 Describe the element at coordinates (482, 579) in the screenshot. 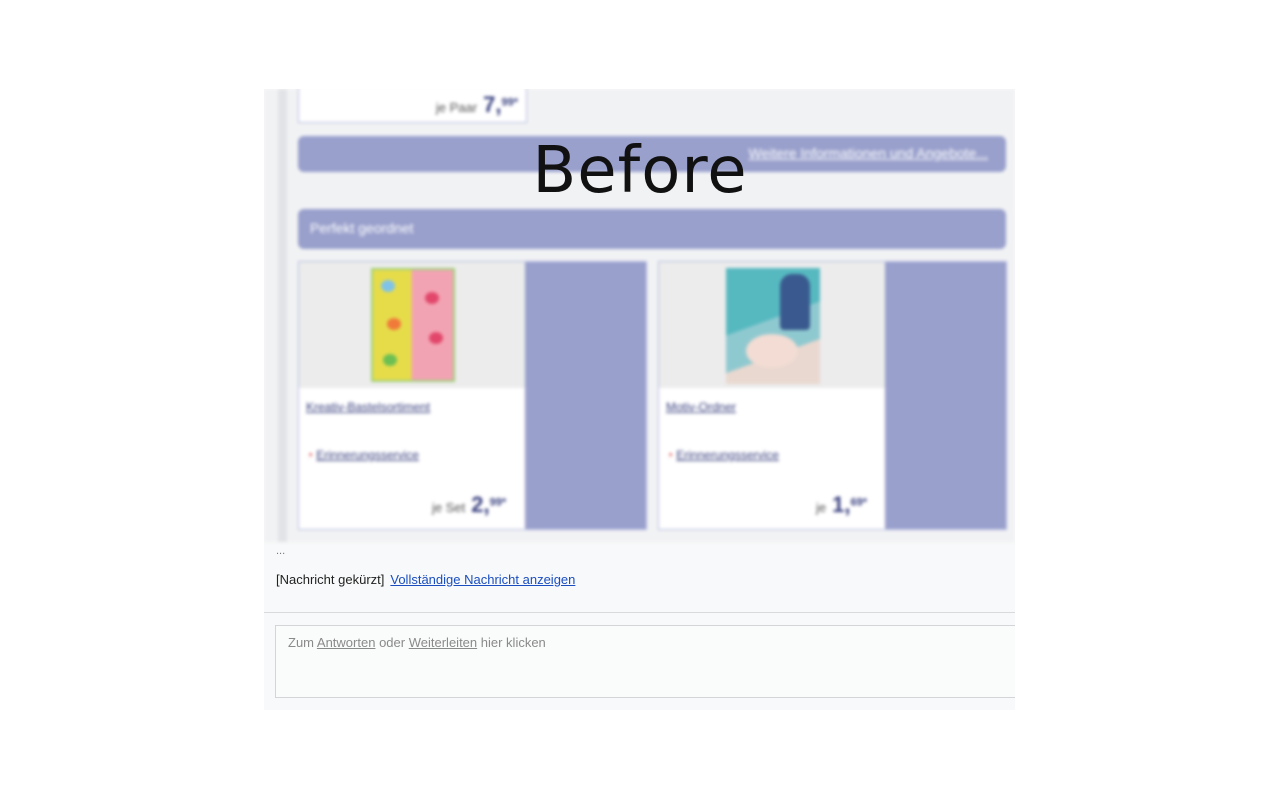

I see `show-full-message-link: Vollständige Nachricht anzeigen` at that location.